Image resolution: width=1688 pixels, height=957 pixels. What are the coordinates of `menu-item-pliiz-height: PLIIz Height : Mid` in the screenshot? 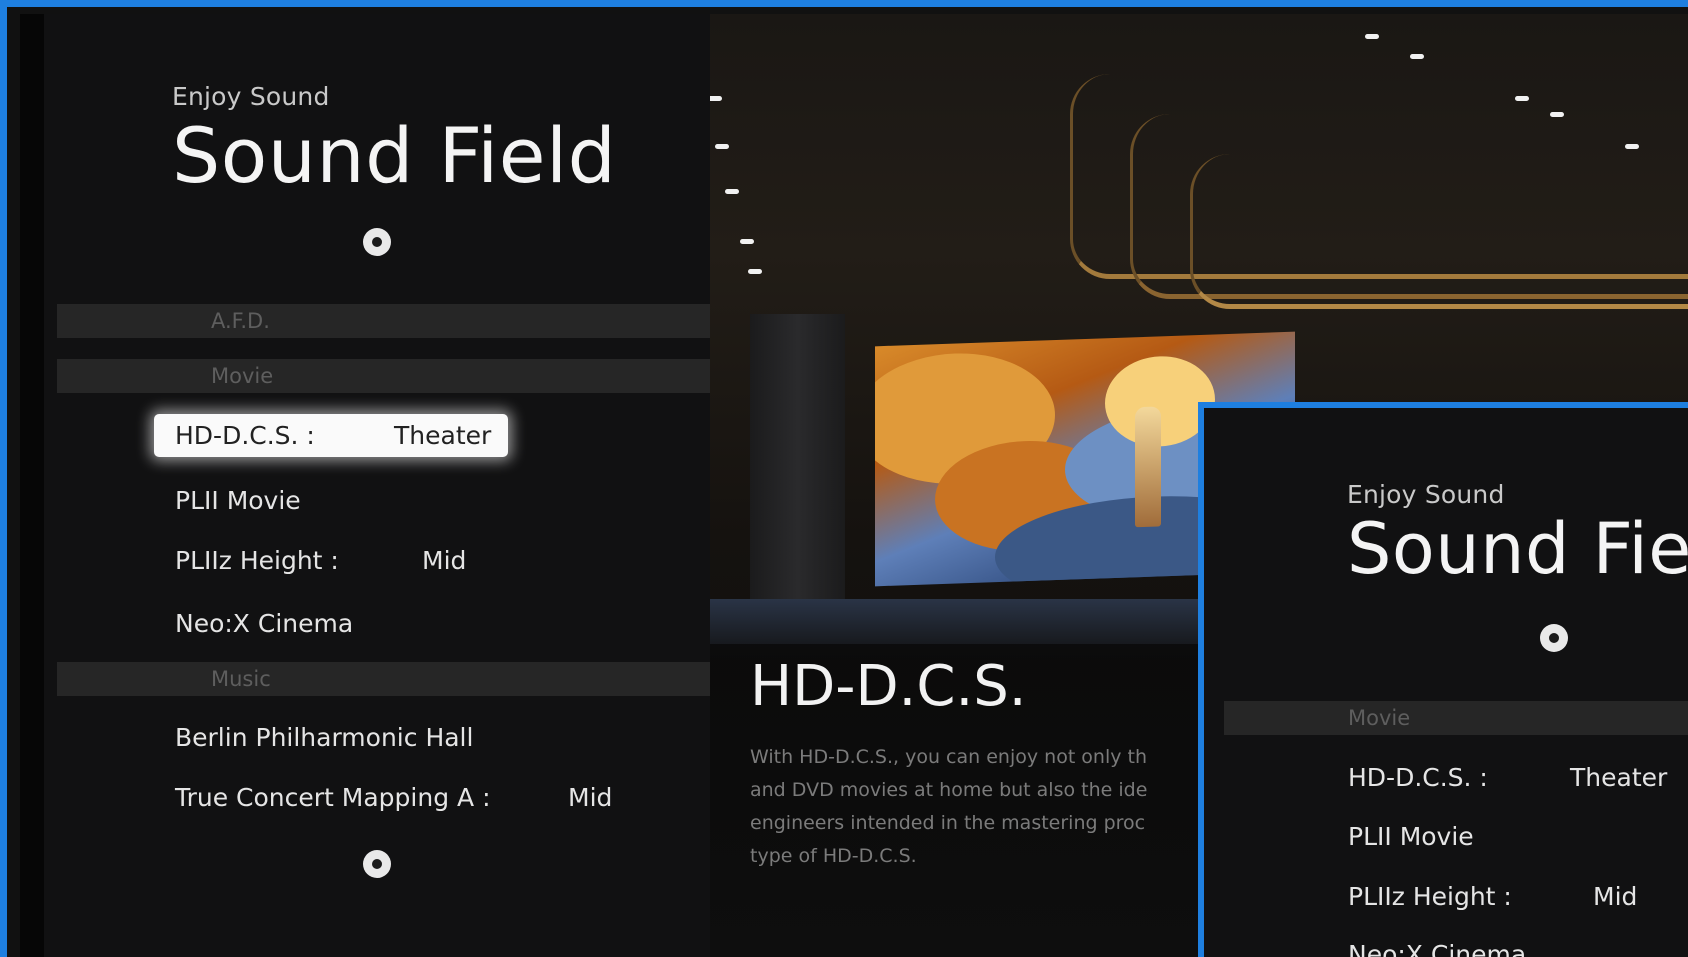 It's located at (375, 564).